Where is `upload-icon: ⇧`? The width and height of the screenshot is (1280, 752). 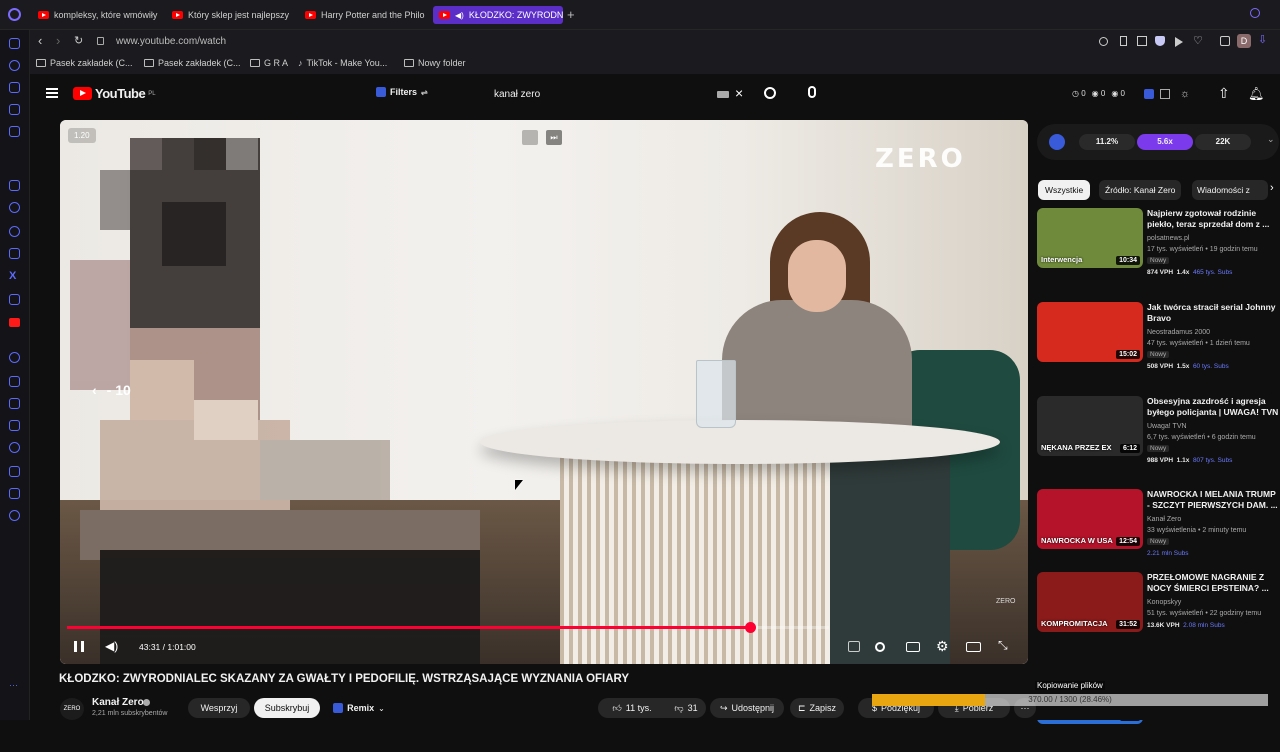
upload-icon: ⇧ is located at coordinates (1224, 93).